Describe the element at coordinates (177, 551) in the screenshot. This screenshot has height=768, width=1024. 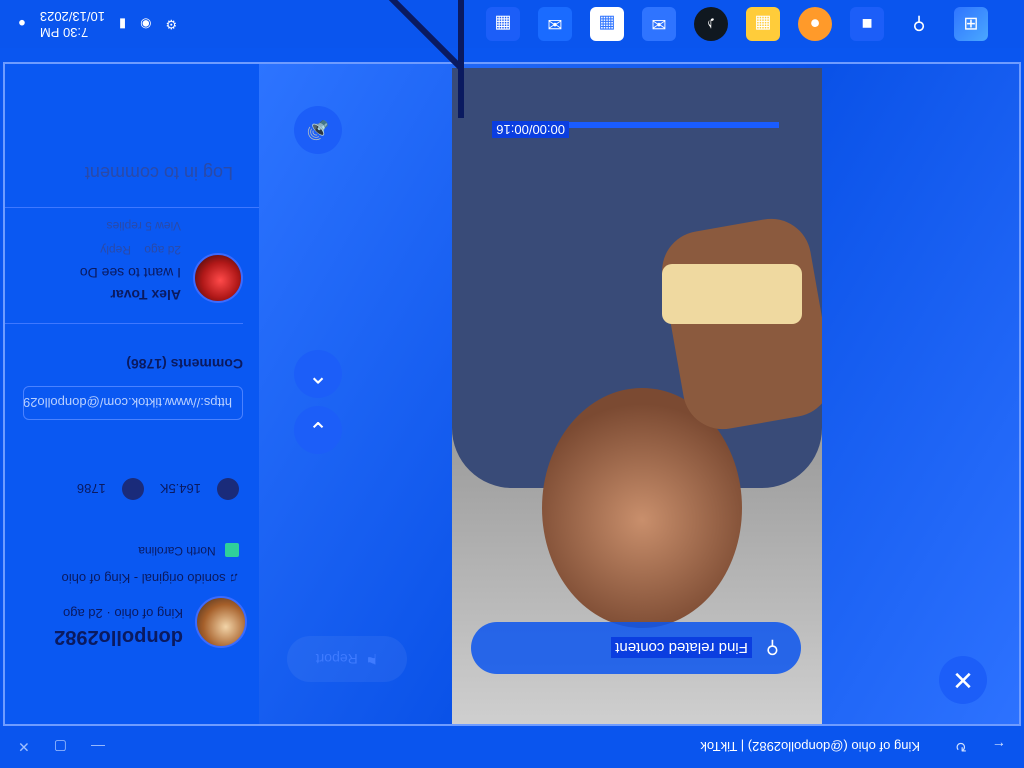
I see `location-label: North Carolina` at that location.